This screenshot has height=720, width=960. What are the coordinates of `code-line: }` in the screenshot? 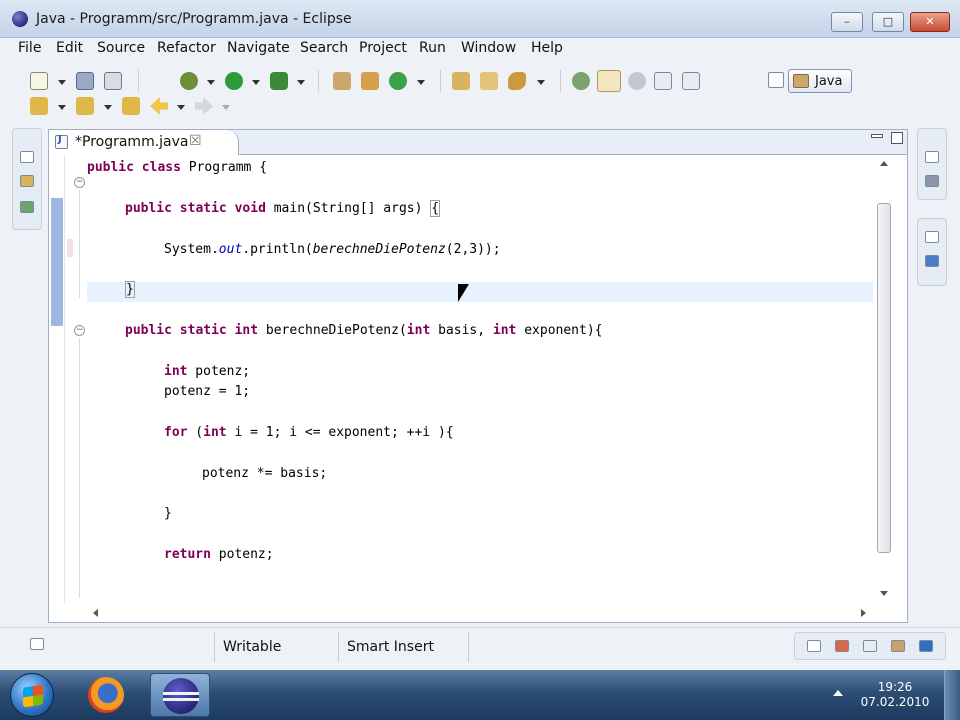 It's located at (130, 289).